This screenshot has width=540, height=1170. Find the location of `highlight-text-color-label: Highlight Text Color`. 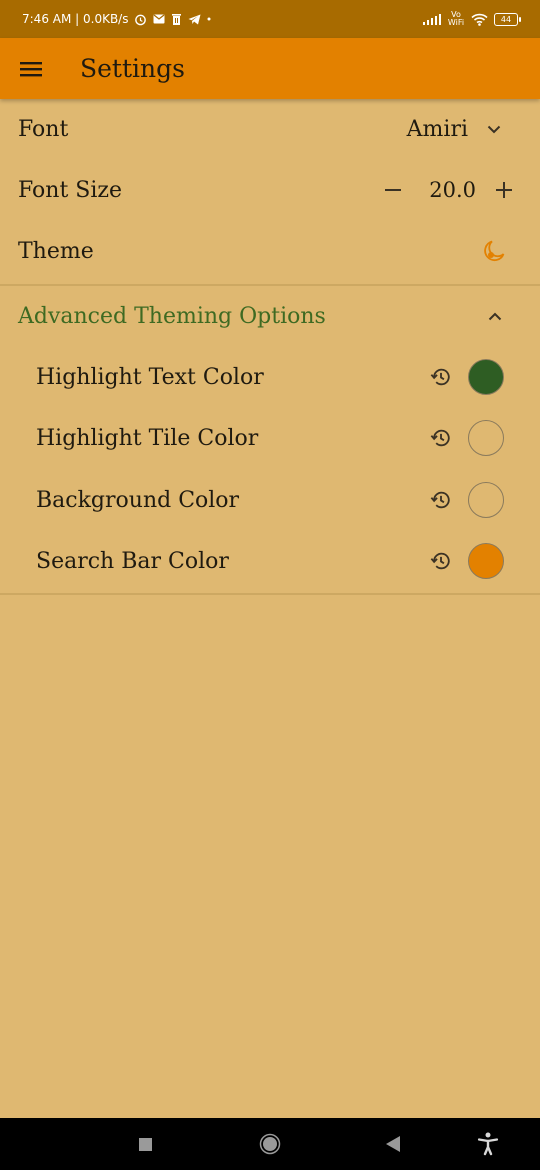

highlight-text-color-label: Highlight Text Color is located at coordinates (150, 377).